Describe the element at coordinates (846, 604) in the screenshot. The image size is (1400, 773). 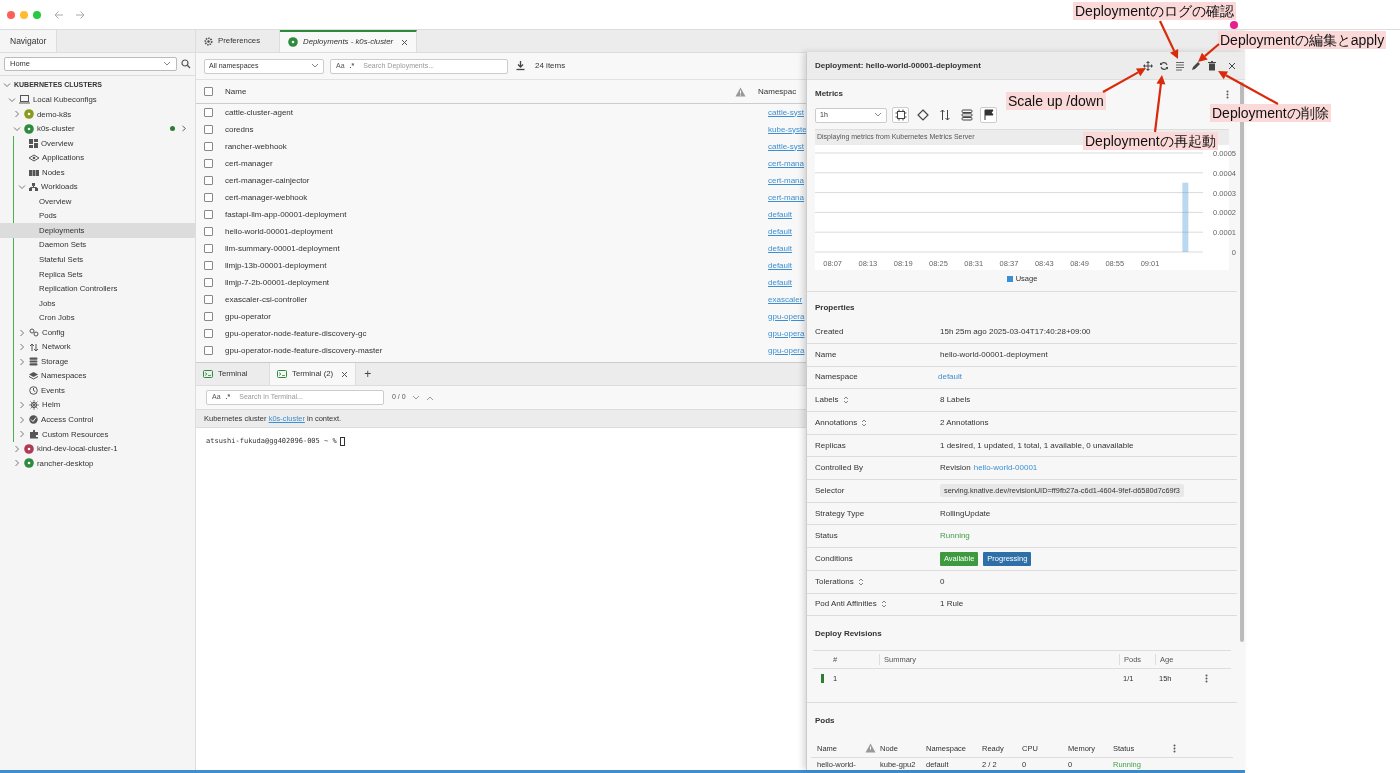
I see `property-label: Pod Anti Affinities` at that location.